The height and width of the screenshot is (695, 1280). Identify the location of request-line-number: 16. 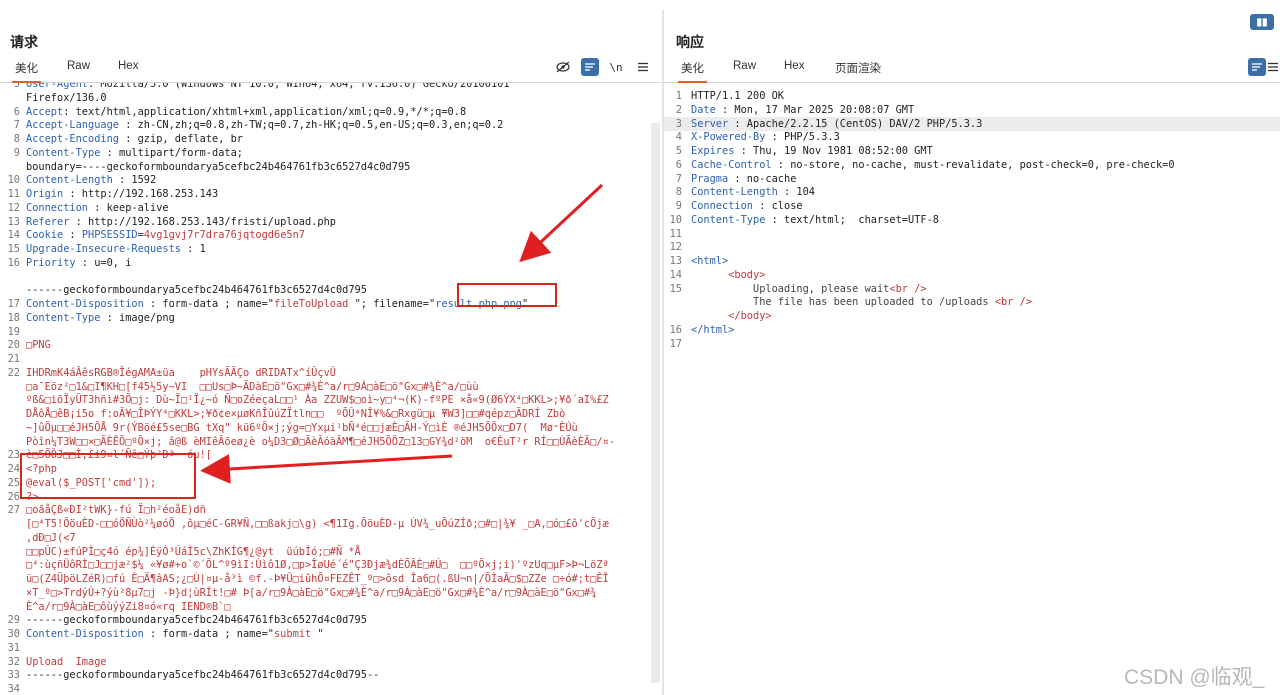
(13, 262).